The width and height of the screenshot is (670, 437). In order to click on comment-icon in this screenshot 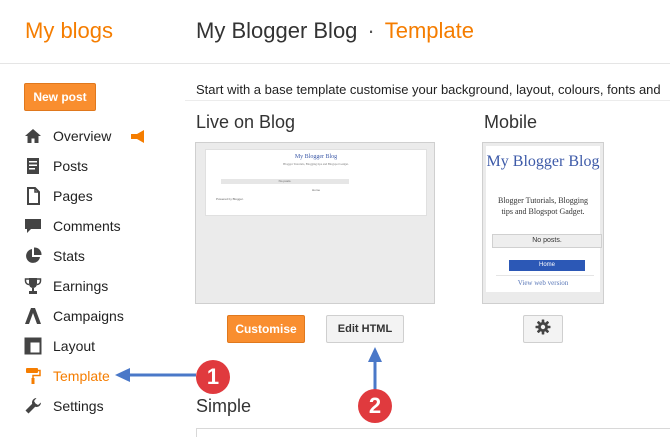, I will do `click(33, 226)`.